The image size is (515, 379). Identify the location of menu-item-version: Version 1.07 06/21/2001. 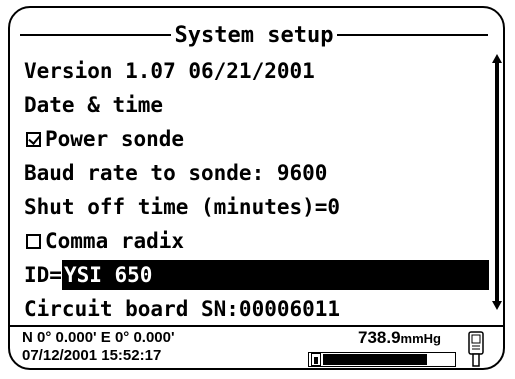
(256, 71).